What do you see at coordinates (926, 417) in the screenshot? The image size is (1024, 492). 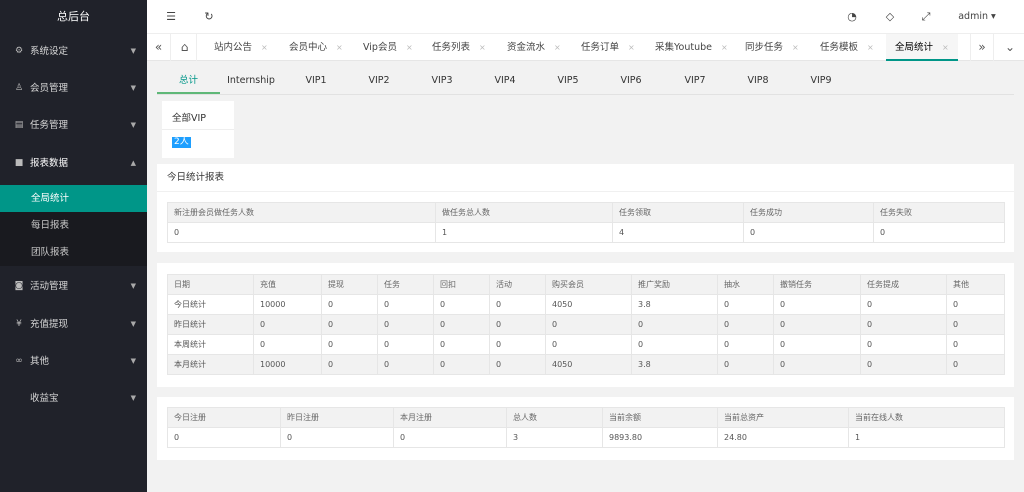 I see `column-header: 当前在线人数` at bounding box center [926, 417].